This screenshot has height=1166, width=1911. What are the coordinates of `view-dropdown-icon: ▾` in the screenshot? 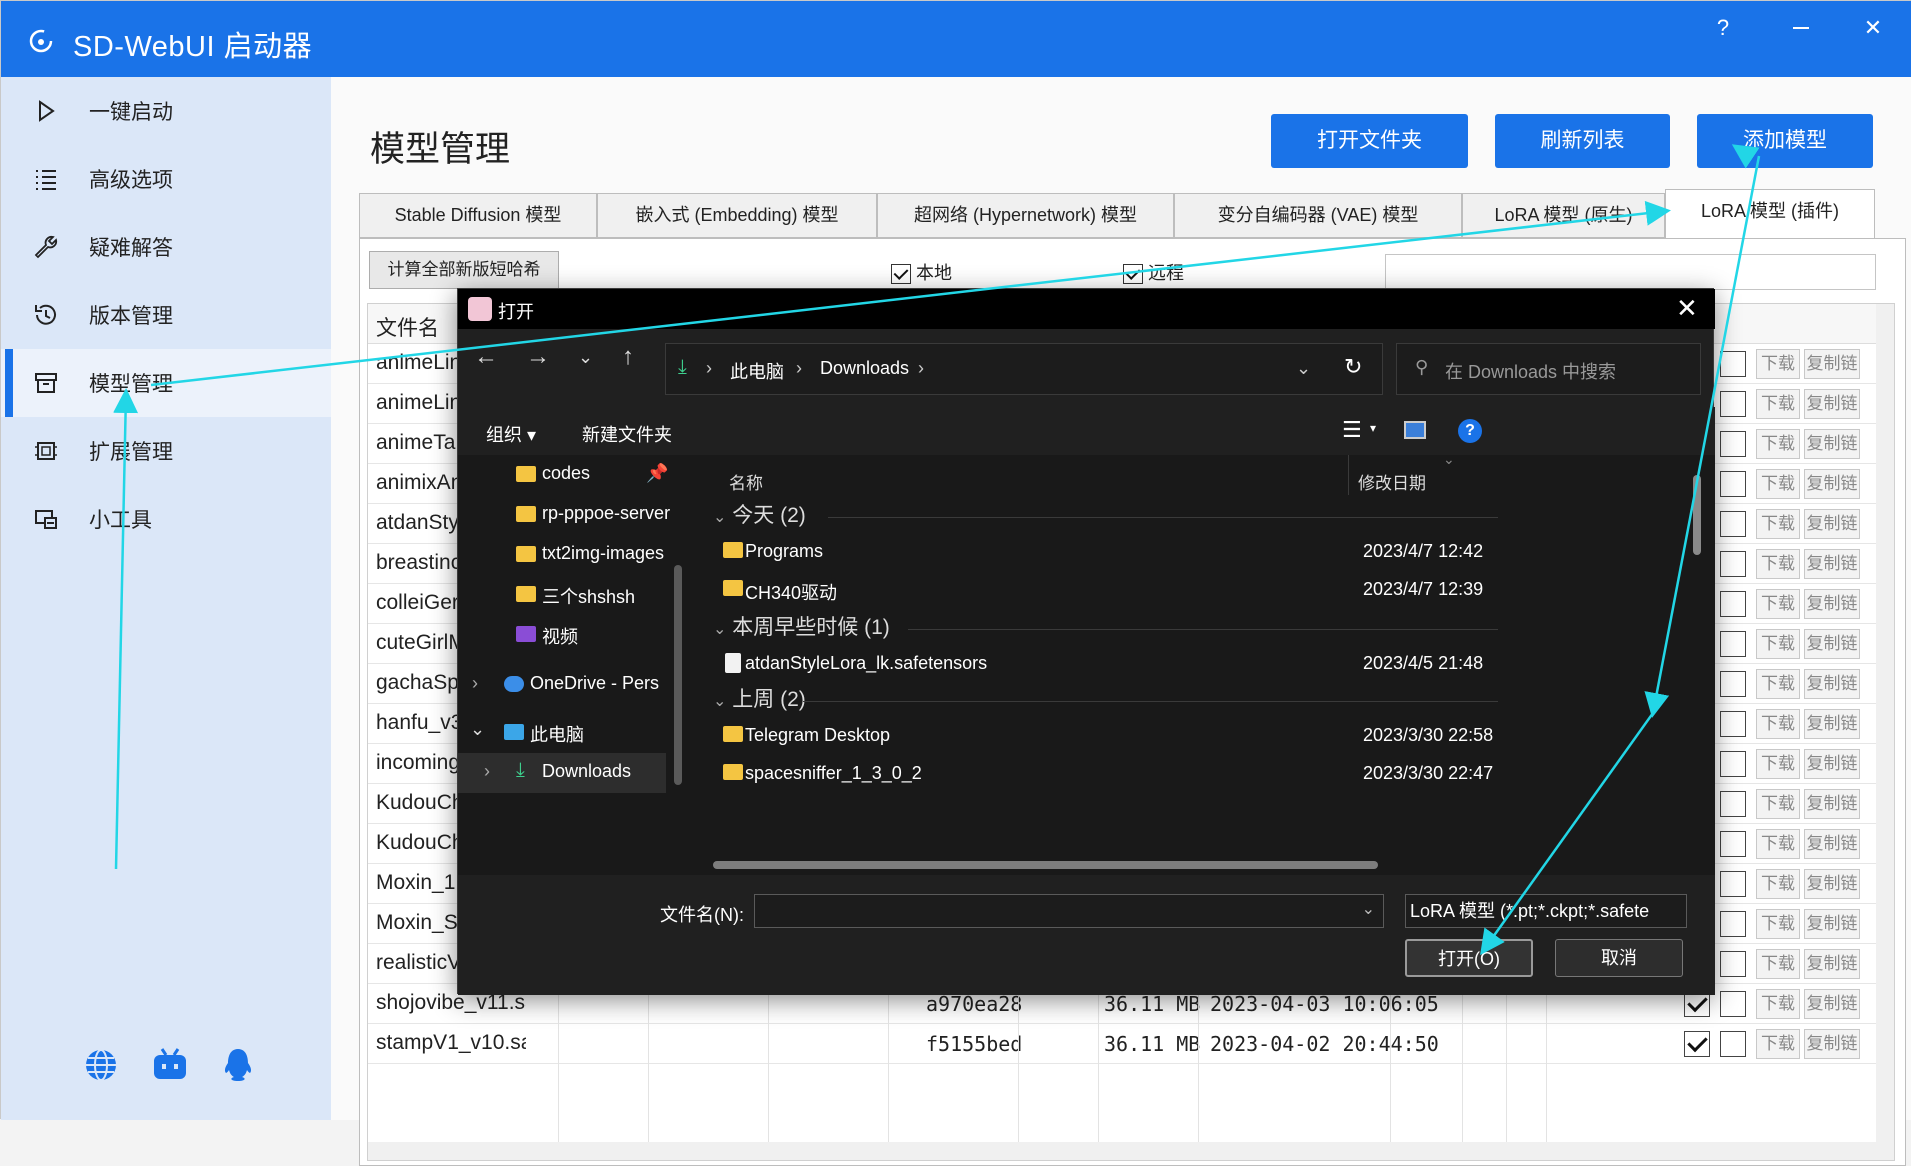 It's located at (1373, 428).